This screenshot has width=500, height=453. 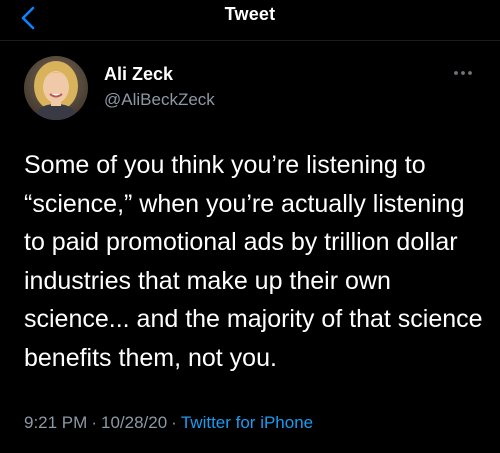 What do you see at coordinates (138, 74) in the screenshot?
I see `author-display-name: Ali Zeck` at bounding box center [138, 74].